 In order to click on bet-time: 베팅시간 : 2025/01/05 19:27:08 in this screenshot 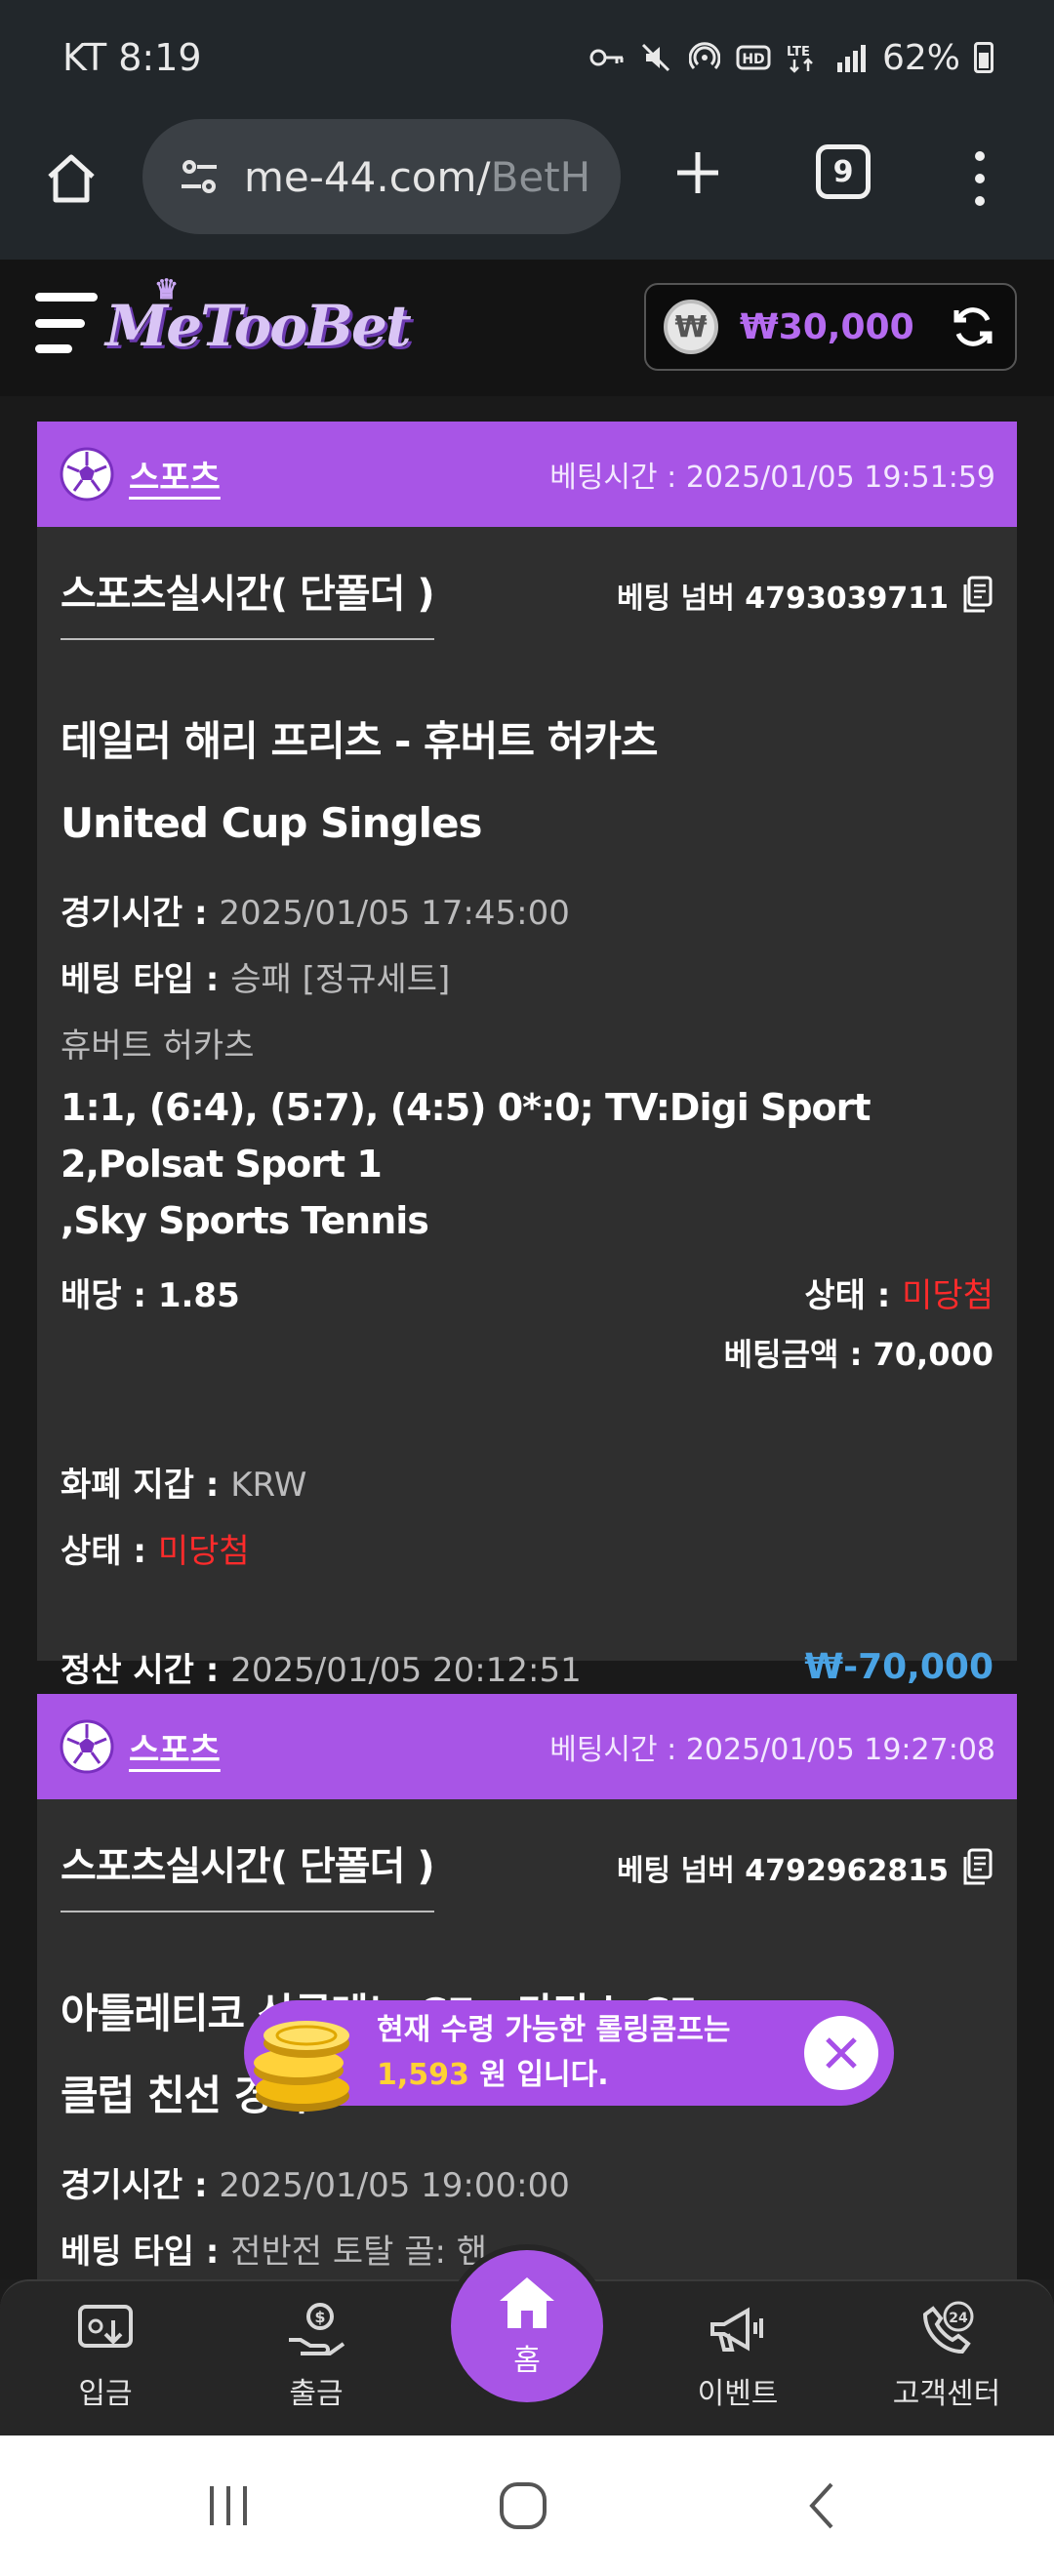, I will do `click(772, 1750)`.